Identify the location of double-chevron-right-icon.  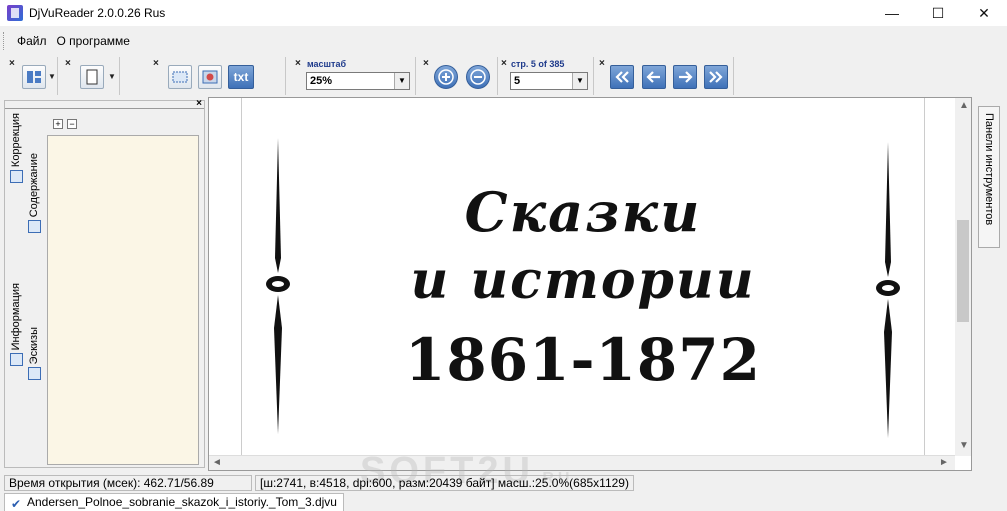
(716, 77).